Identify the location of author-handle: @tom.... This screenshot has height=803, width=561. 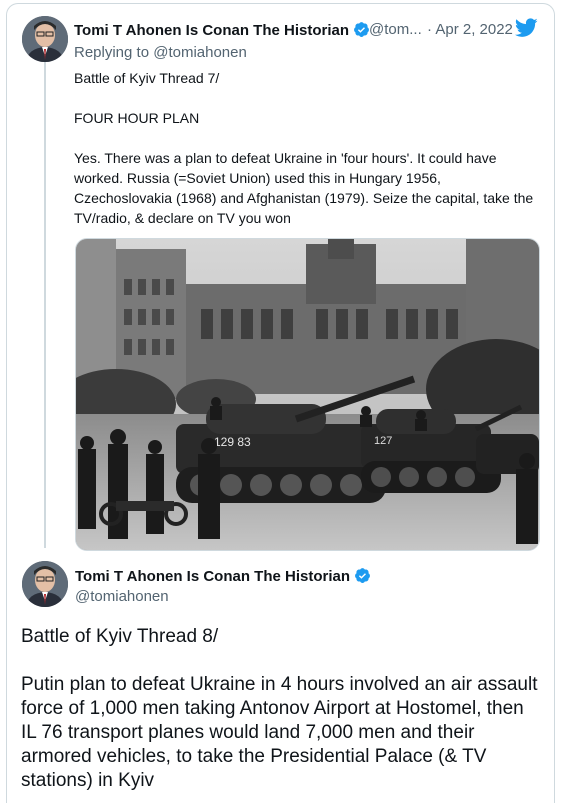
(395, 29).